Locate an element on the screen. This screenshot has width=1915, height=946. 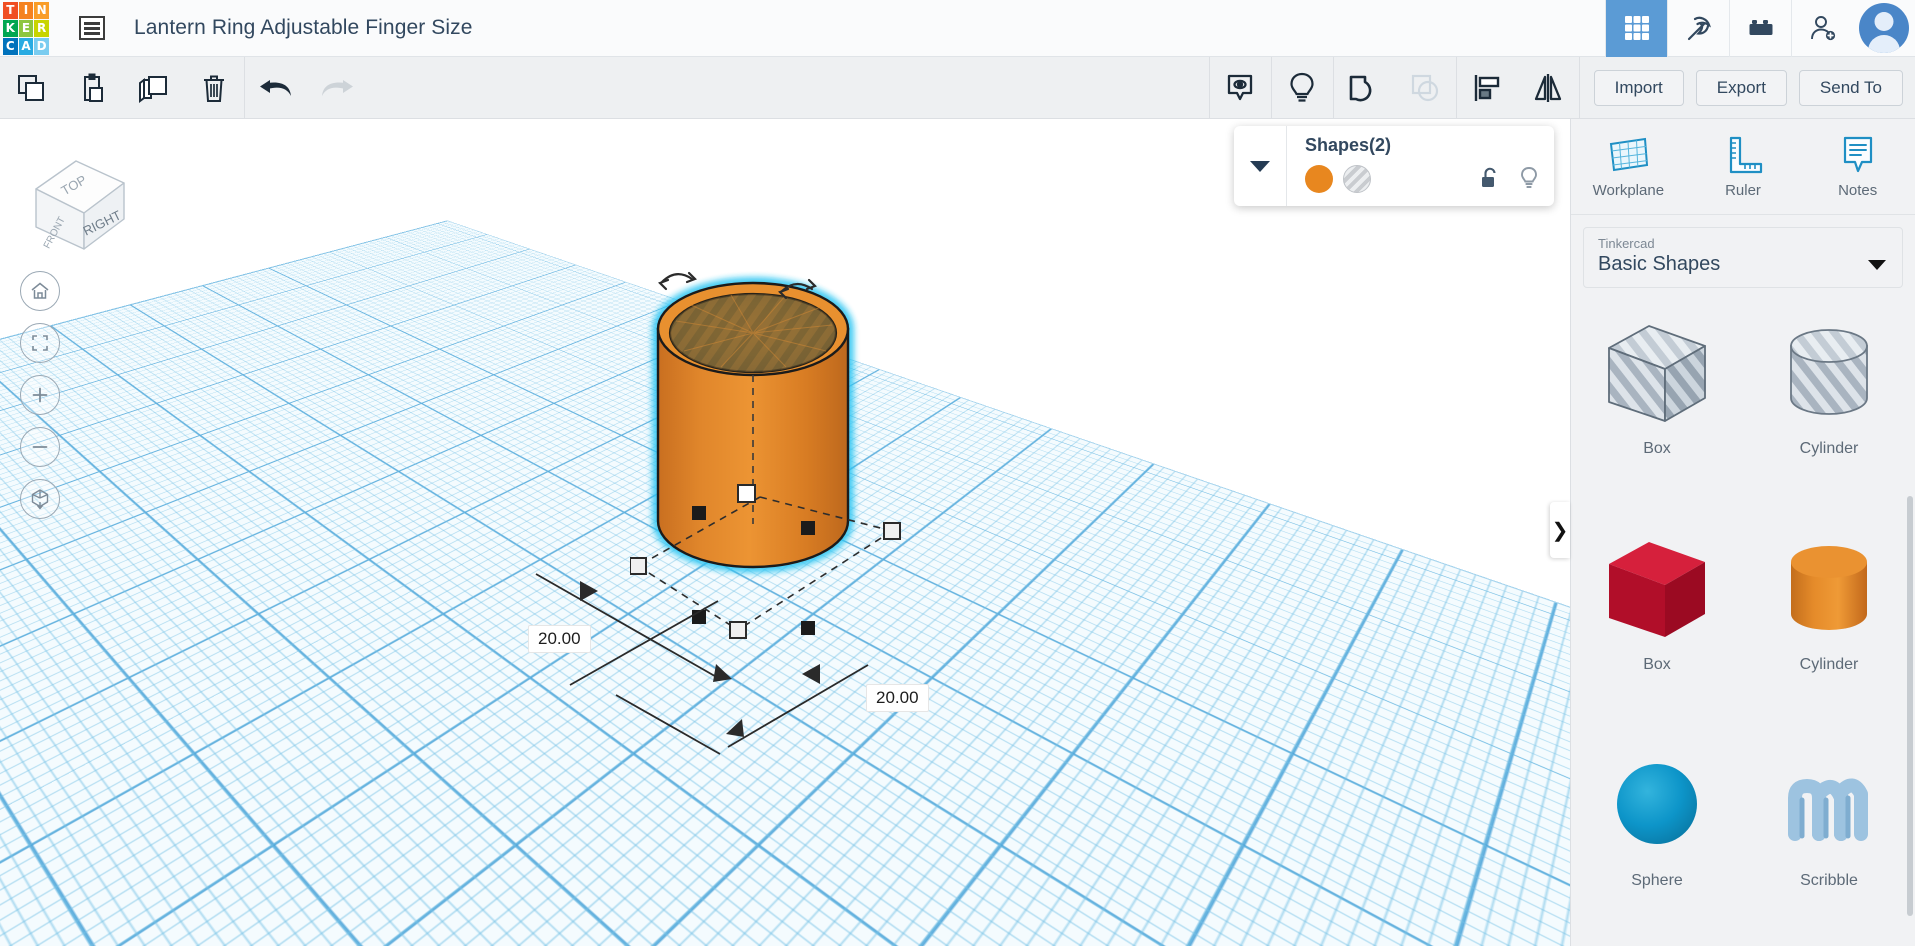
logo-tile-7: A is located at coordinates (26, 46).